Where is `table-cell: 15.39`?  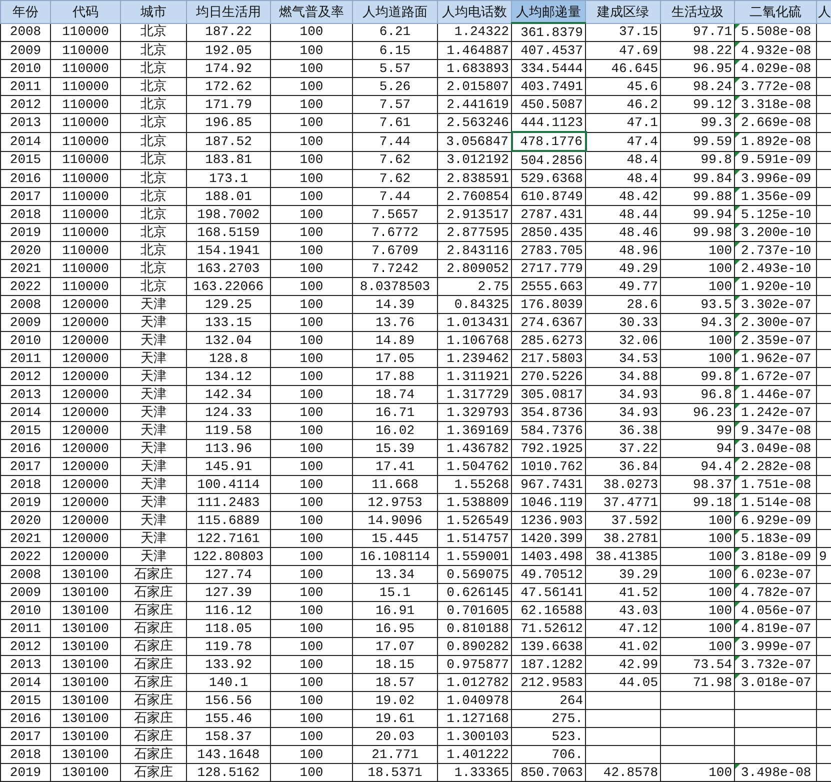
table-cell: 15.39 is located at coordinates (395, 449).